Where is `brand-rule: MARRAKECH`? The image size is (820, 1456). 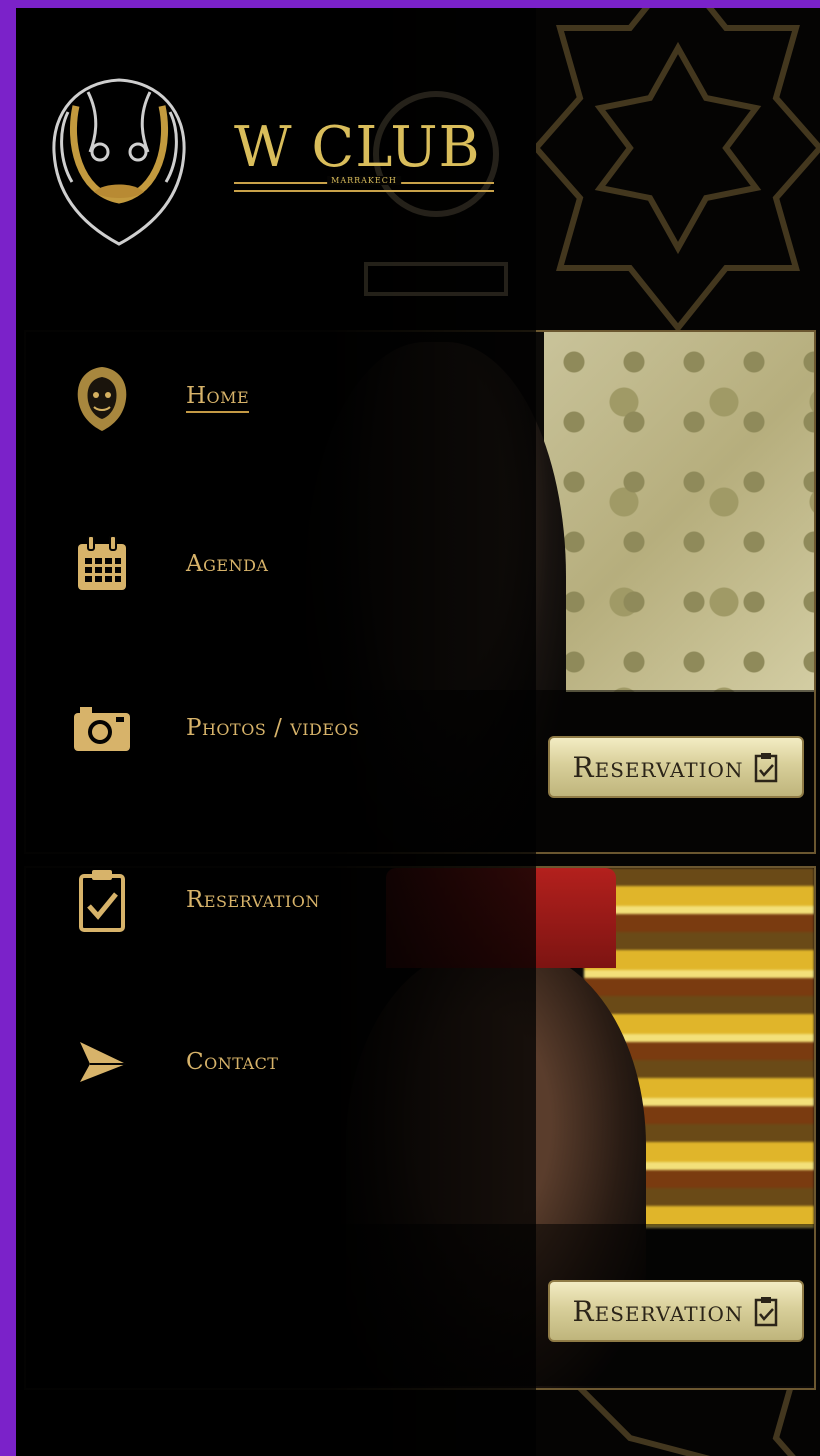
brand-rule: MARRAKECH is located at coordinates (364, 184).